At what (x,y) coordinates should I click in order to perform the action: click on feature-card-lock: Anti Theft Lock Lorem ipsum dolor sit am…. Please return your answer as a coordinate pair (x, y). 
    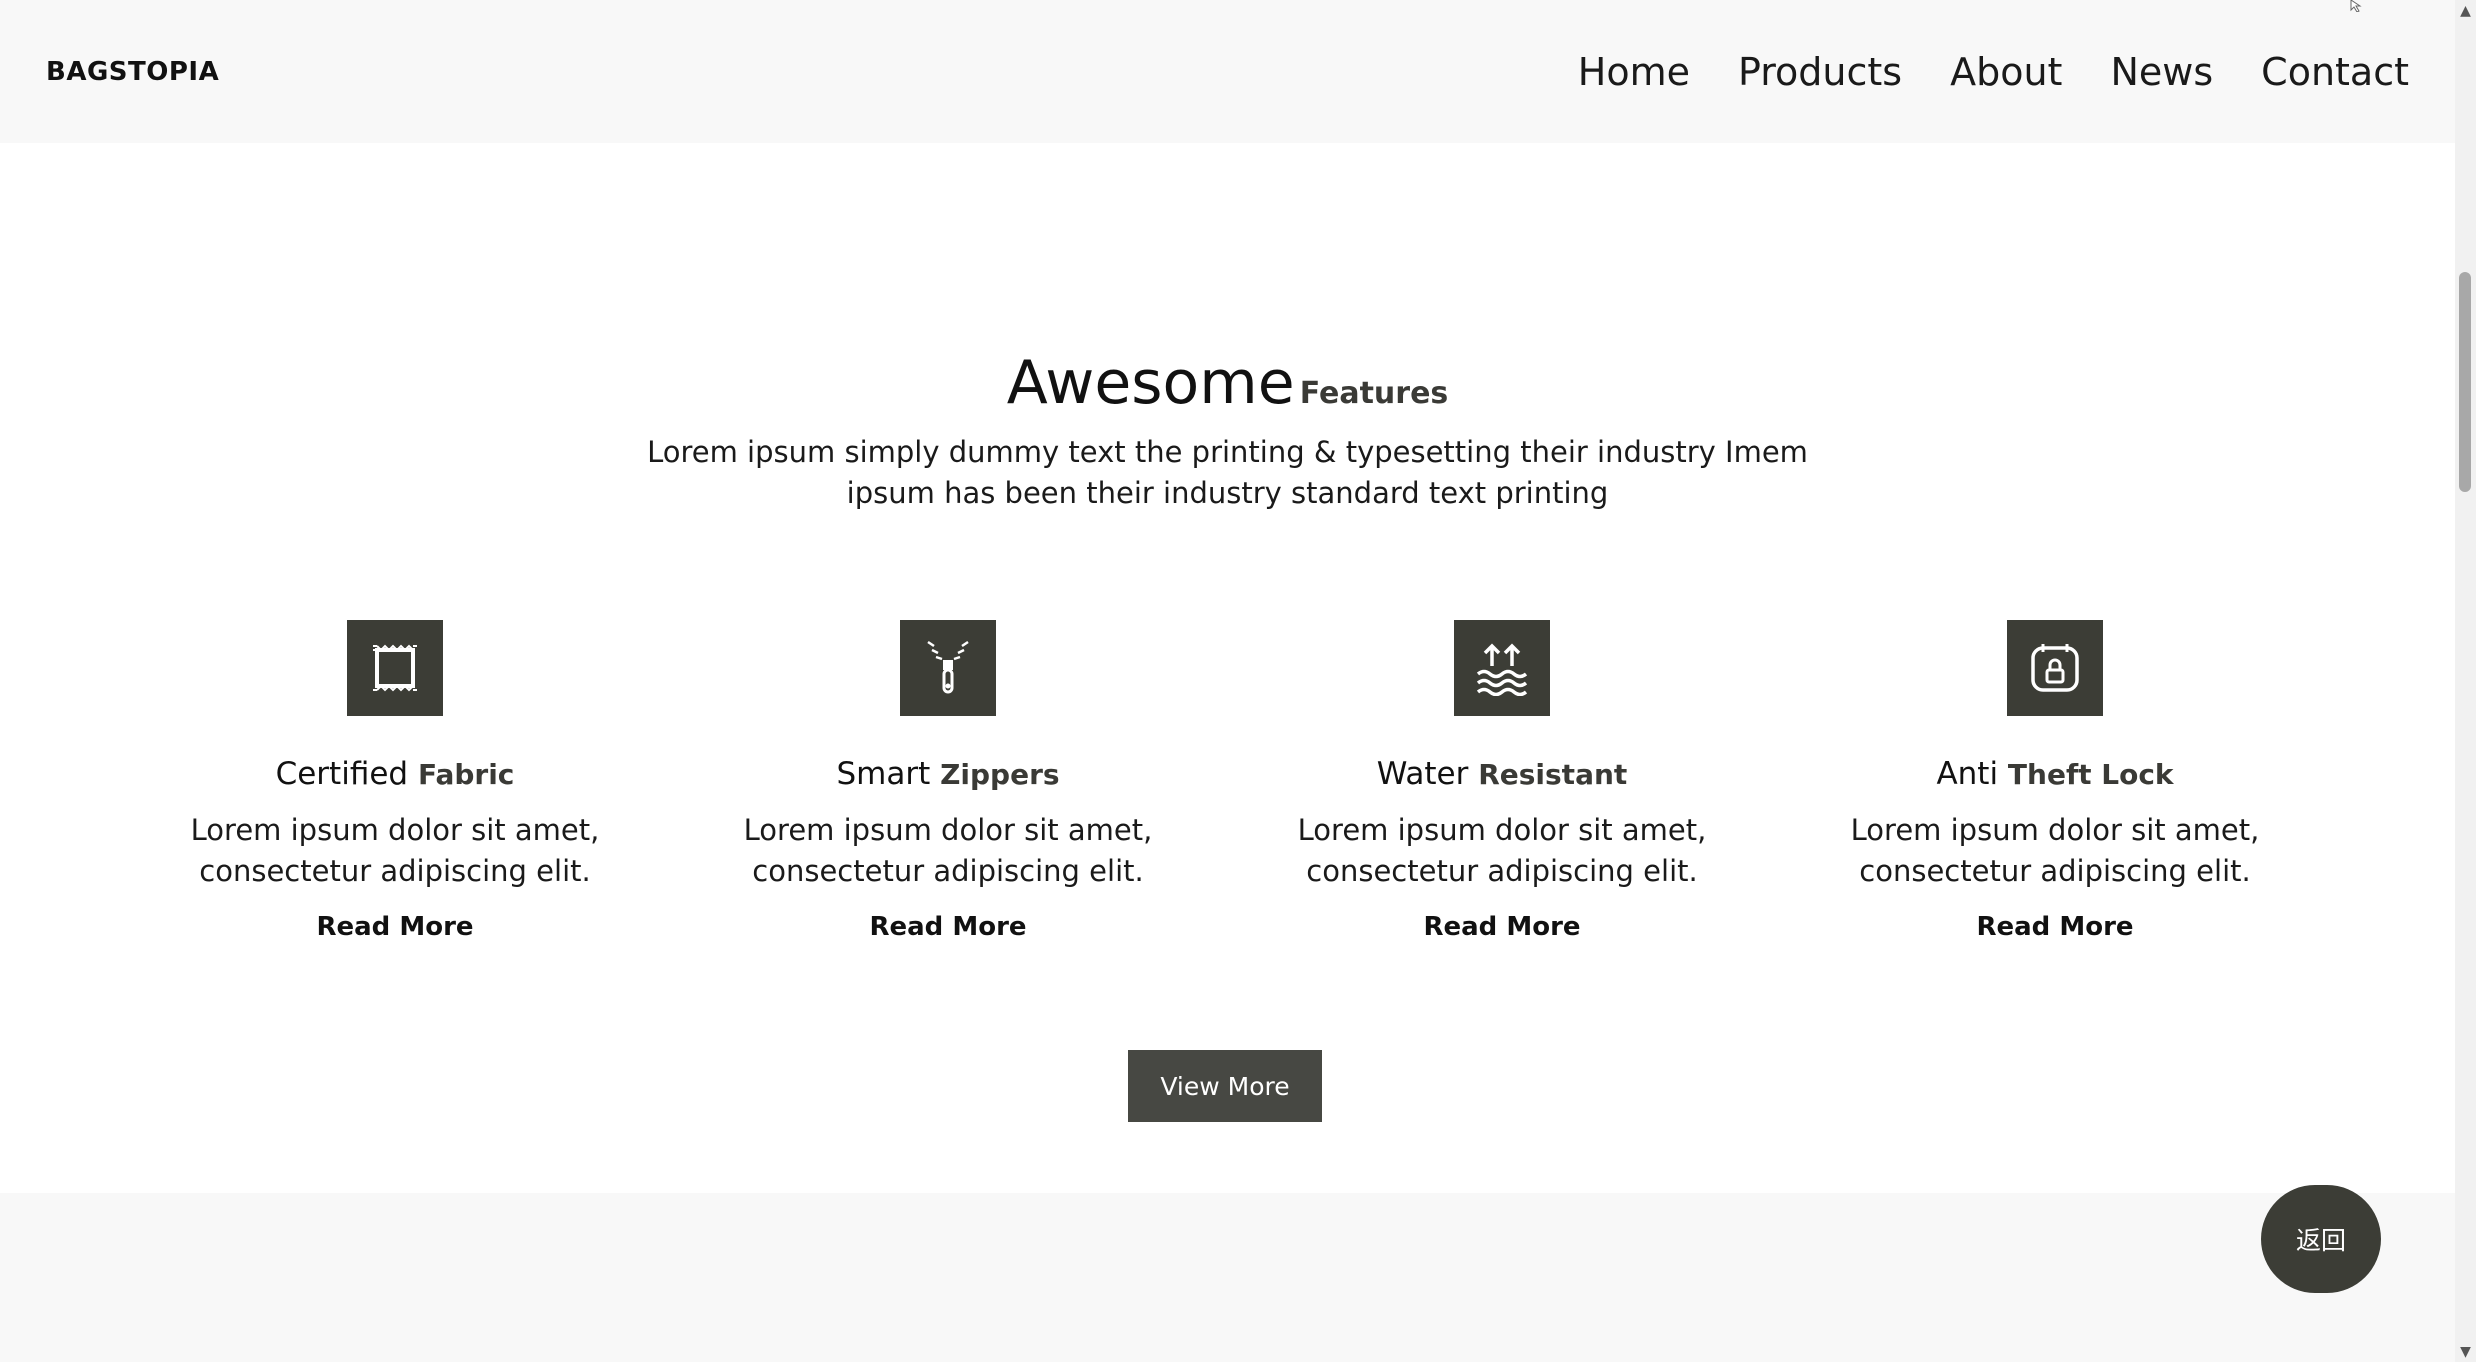
    Looking at the image, I should click on (2055, 781).